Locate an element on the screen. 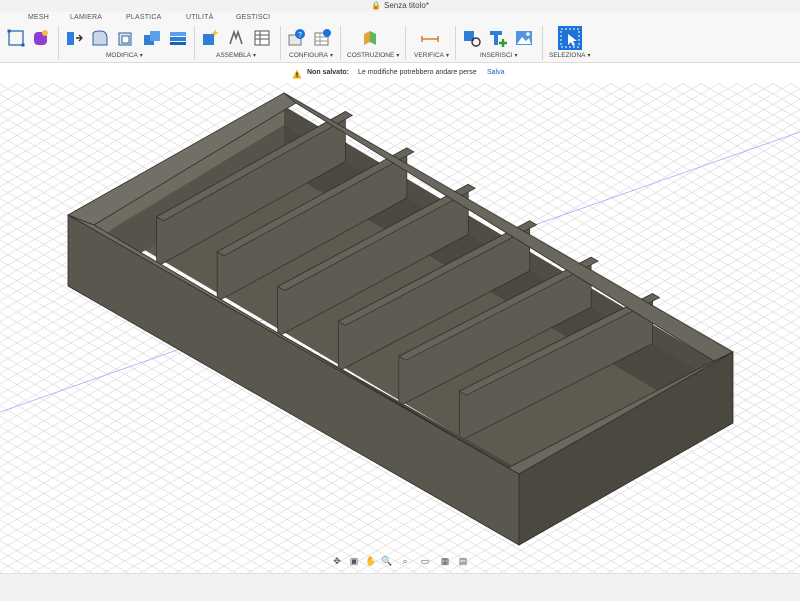 The image size is (800, 601). new-component-icon is located at coordinates (210, 38).